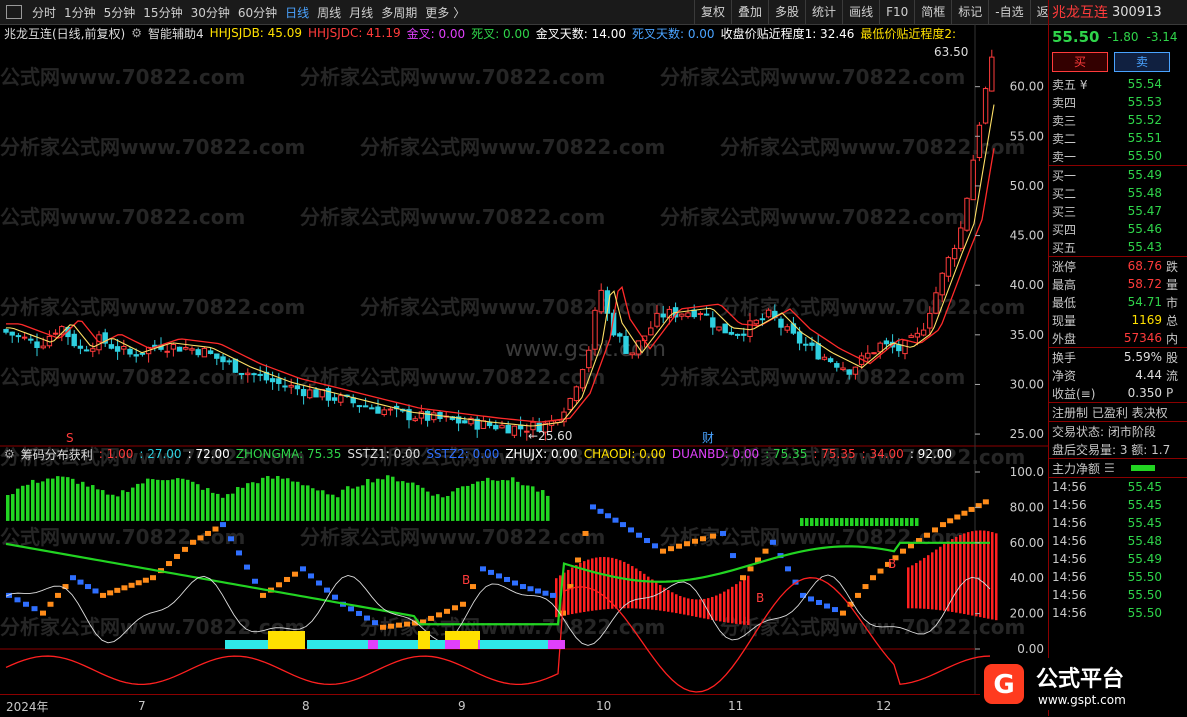 The height and width of the screenshot is (717, 1187). Describe the element at coordinates (399, 12) in the screenshot. I see `period-tab: 多周期` at that location.